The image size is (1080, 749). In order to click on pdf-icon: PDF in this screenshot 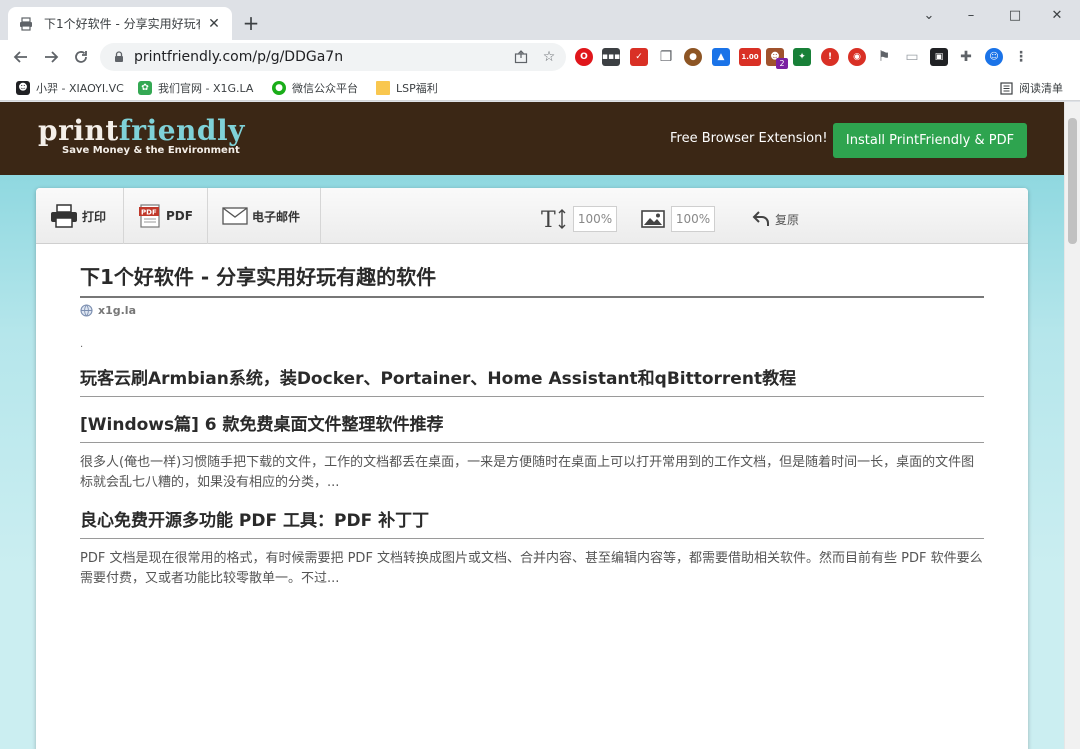, I will do `click(149, 216)`.